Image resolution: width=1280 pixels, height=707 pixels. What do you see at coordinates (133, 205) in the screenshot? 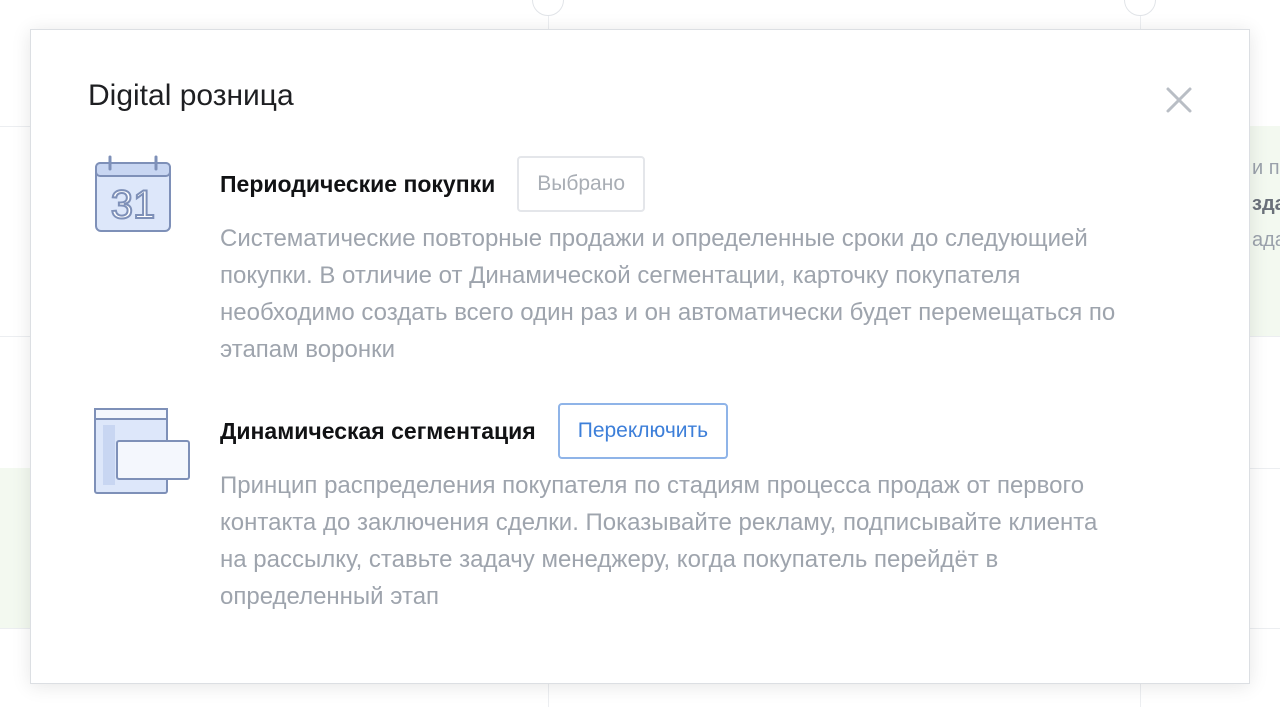
I see `calendar-number: 31` at bounding box center [133, 205].